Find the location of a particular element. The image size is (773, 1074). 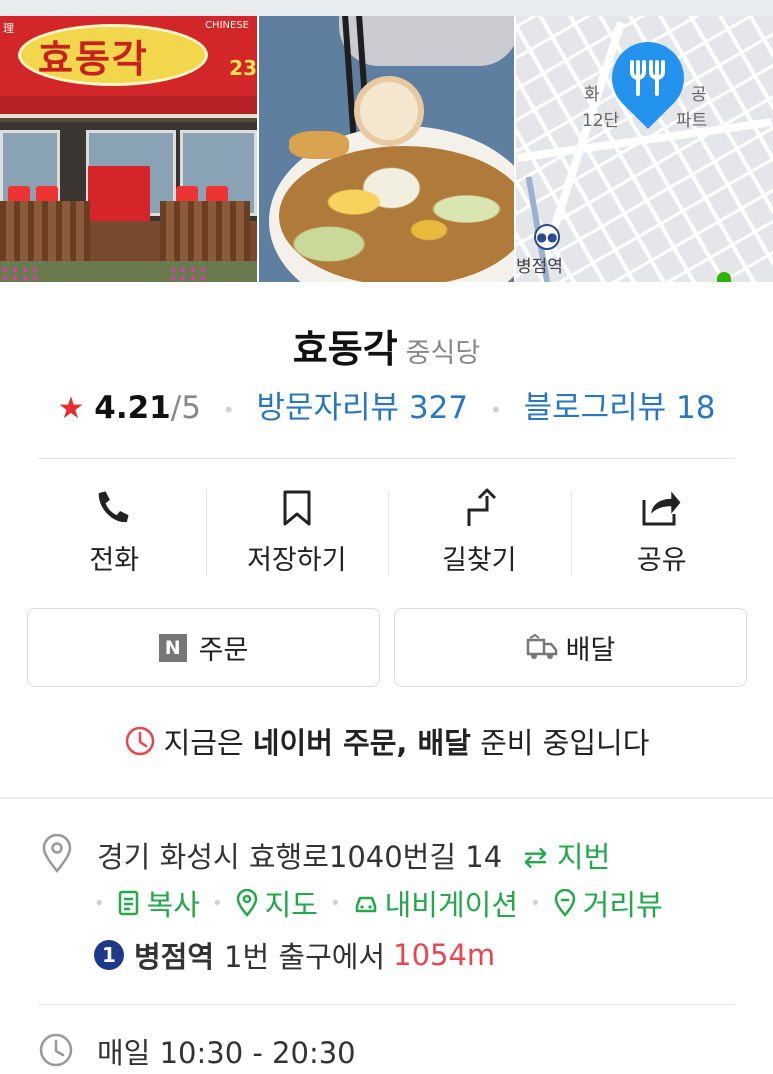

car-icon is located at coordinates (365, 904).